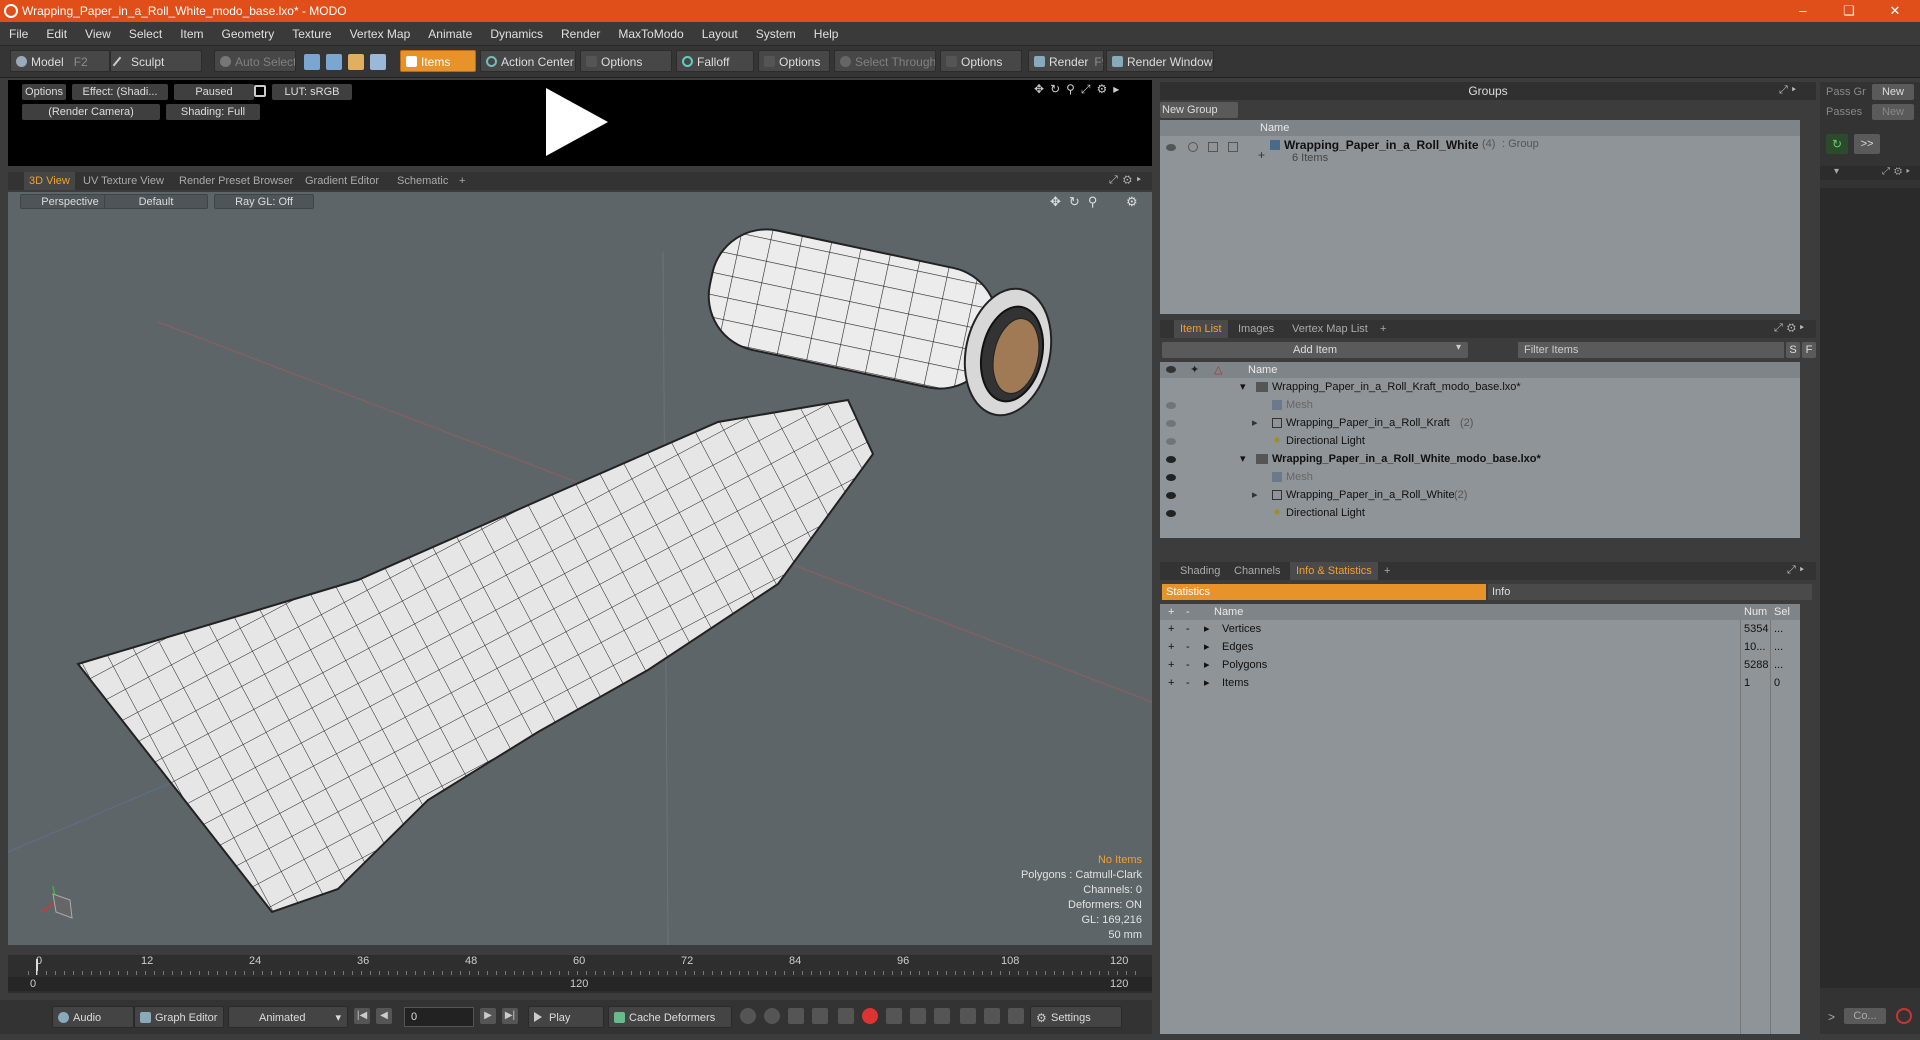  Describe the element at coordinates (1895, 11) in the screenshot. I see `close-window-button: ✕` at that location.